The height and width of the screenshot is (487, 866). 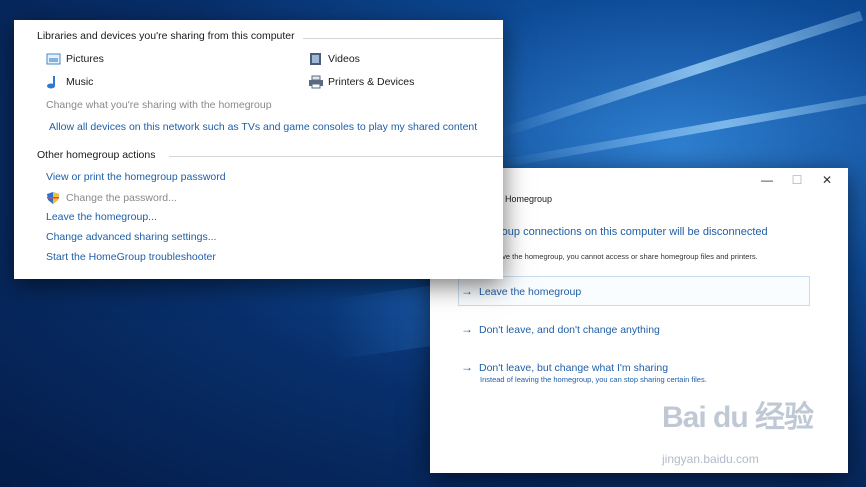 What do you see at coordinates (530, 292) in the screenshot?
I see `option-label: Leave the homegroup` at bounding box center [530, 292].